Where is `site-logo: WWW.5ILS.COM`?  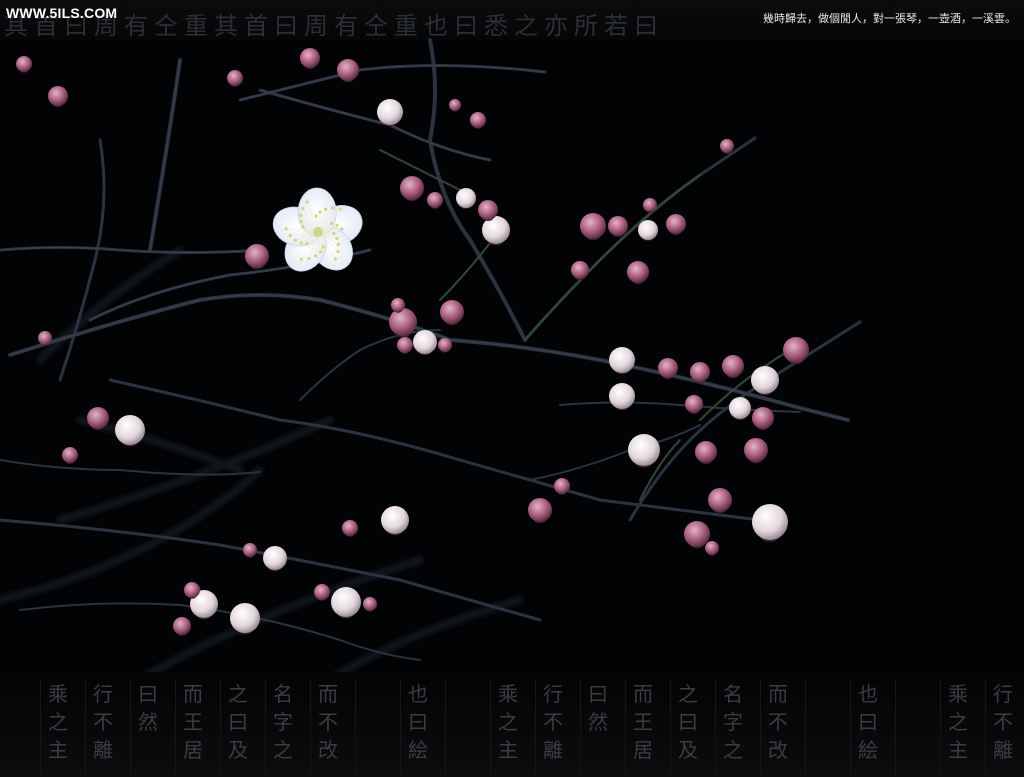
site-logo: WWW.5ILS.COM is located at coordinates (62, 13).